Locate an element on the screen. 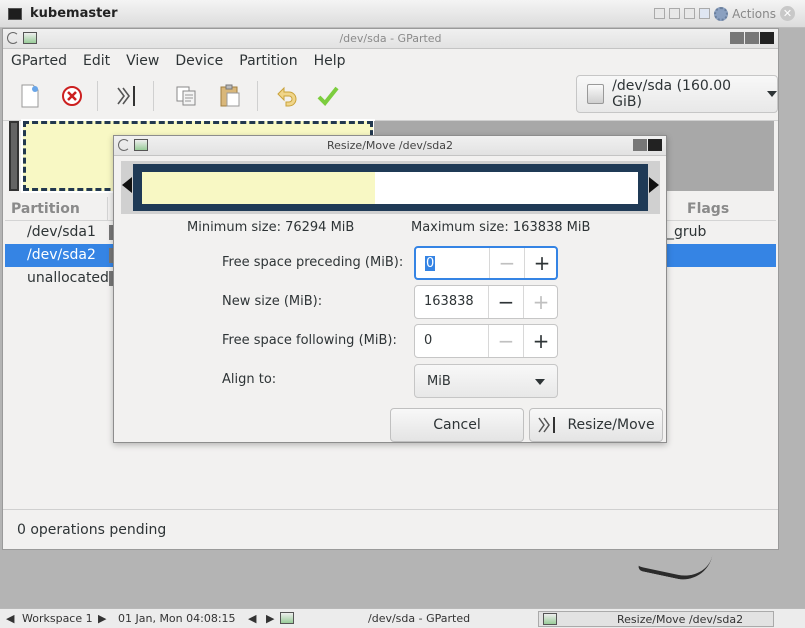 This screenshot has height=628, width=805. clock: 01 Jan, Mon 04:08:15 is located at coordinates (177, 618).